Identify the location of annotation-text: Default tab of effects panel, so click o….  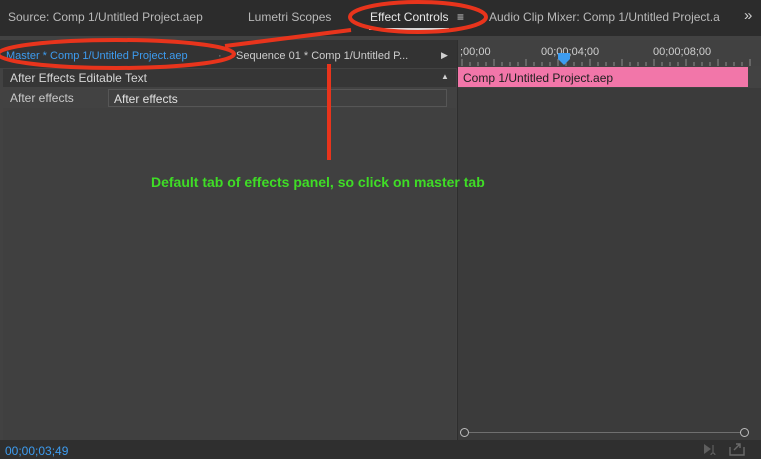
(318, 182).